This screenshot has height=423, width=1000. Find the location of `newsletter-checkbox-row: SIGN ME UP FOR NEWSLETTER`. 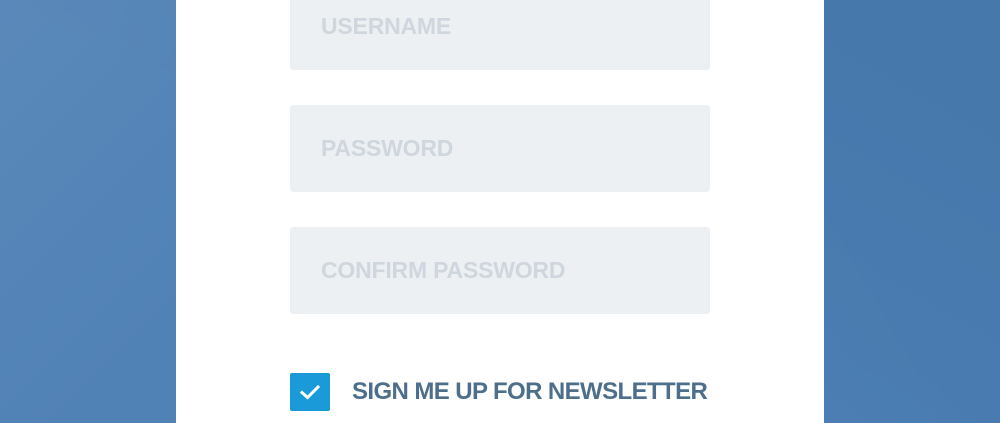

newsletter-checkbox-row: SIGN ME UP FOR NEWSLETTER is located at coordinates (499, 392).